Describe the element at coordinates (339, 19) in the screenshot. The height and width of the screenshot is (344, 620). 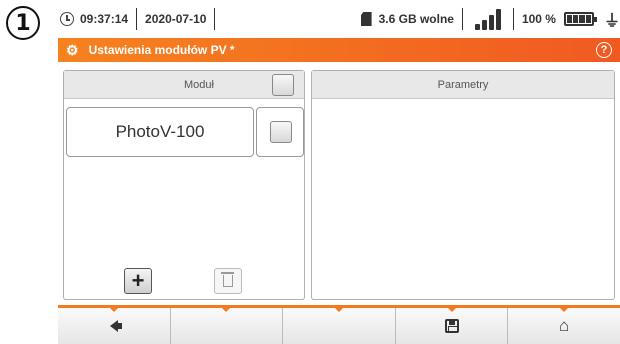
I see `status-bar: 09:37:14 2020-07-10 3.6 GB wolne 100 % ⏚` at that location.